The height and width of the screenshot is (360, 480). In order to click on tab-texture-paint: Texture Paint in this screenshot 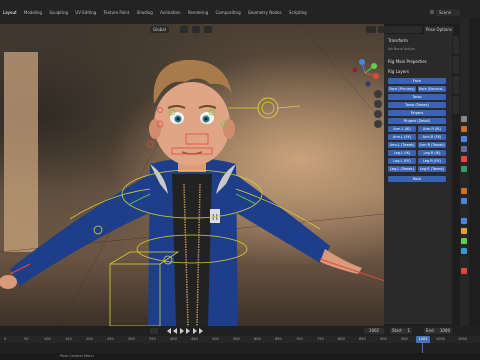, I will do `click(117, 13)`.